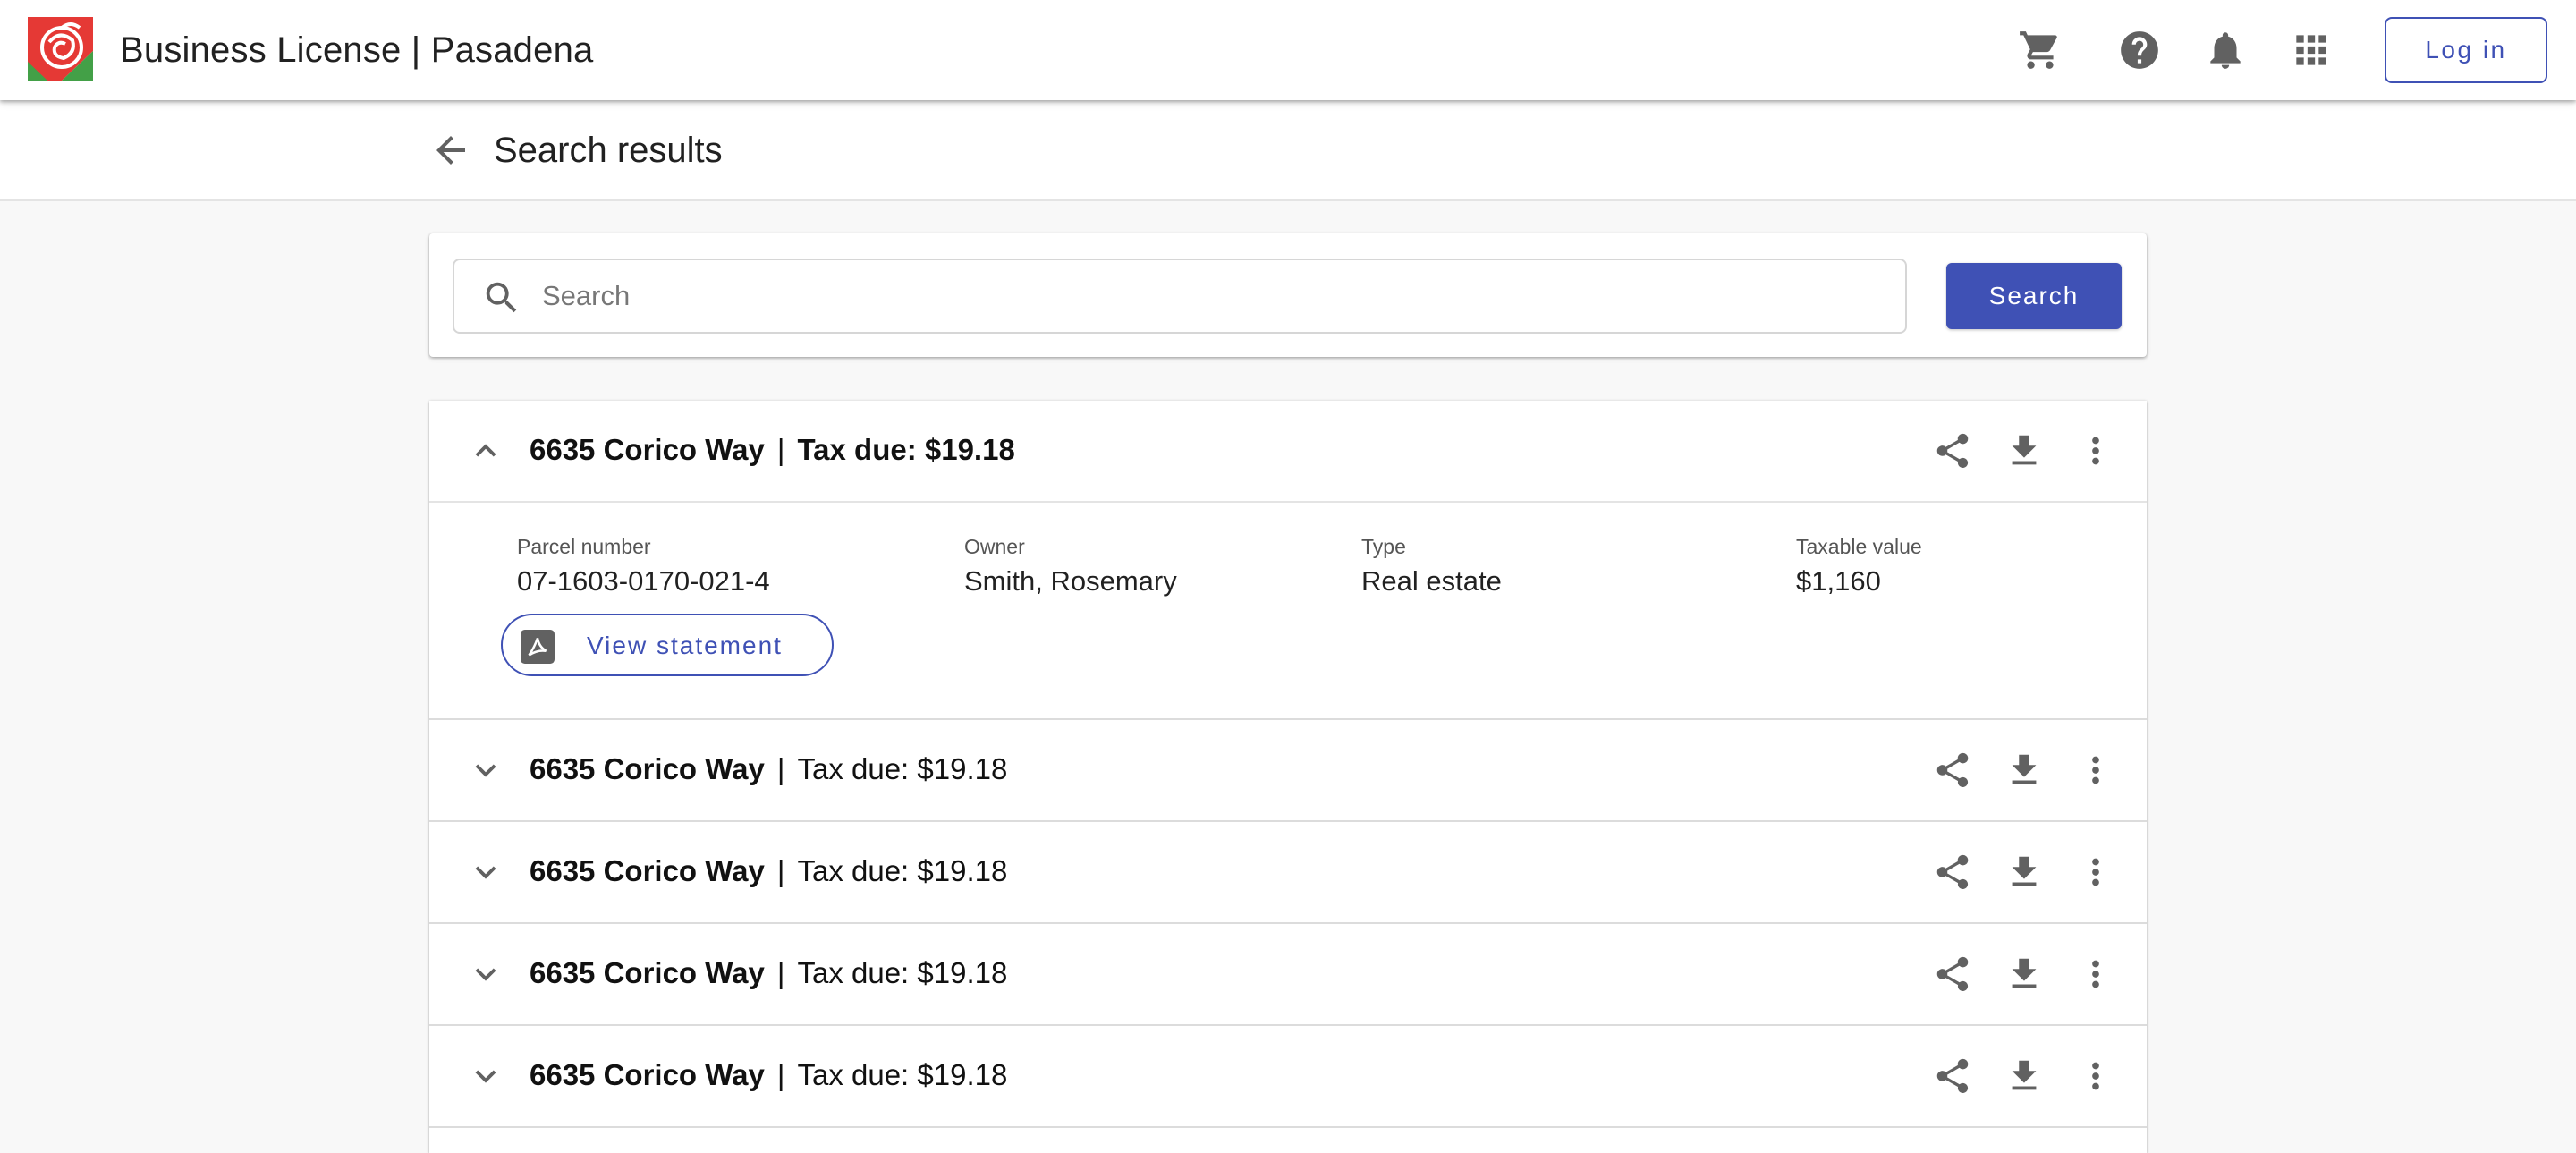 The height and width of the screenshot is (1153, 2576). I want to click on search-icon, so click(501, 297).